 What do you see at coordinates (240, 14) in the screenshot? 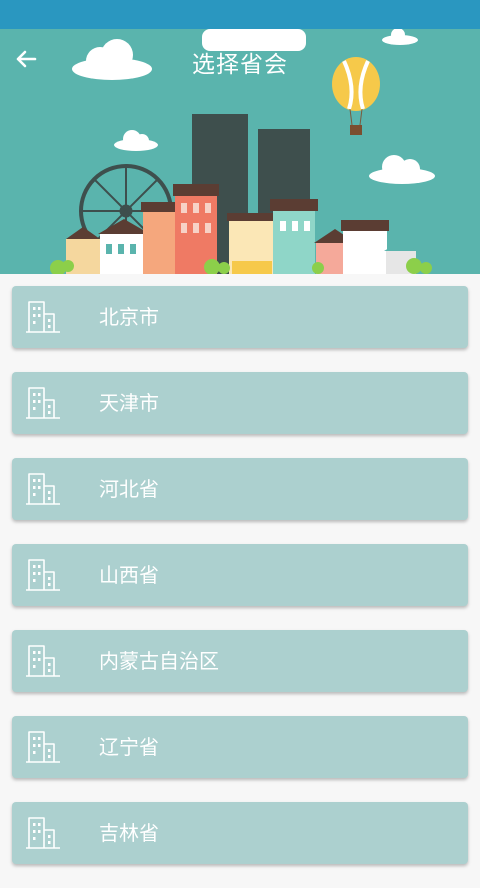
I see `status-bar` at bounding box center [240, 14].